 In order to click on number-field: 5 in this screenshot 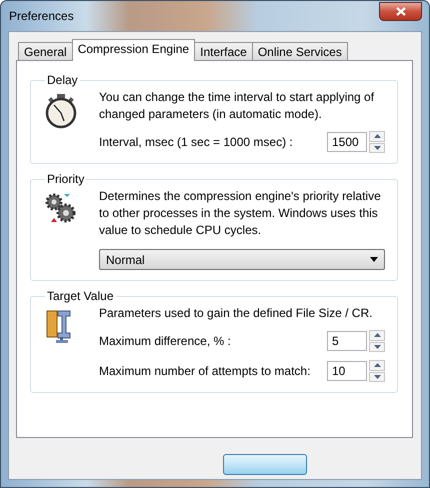, I will do `click(347, 341)`.